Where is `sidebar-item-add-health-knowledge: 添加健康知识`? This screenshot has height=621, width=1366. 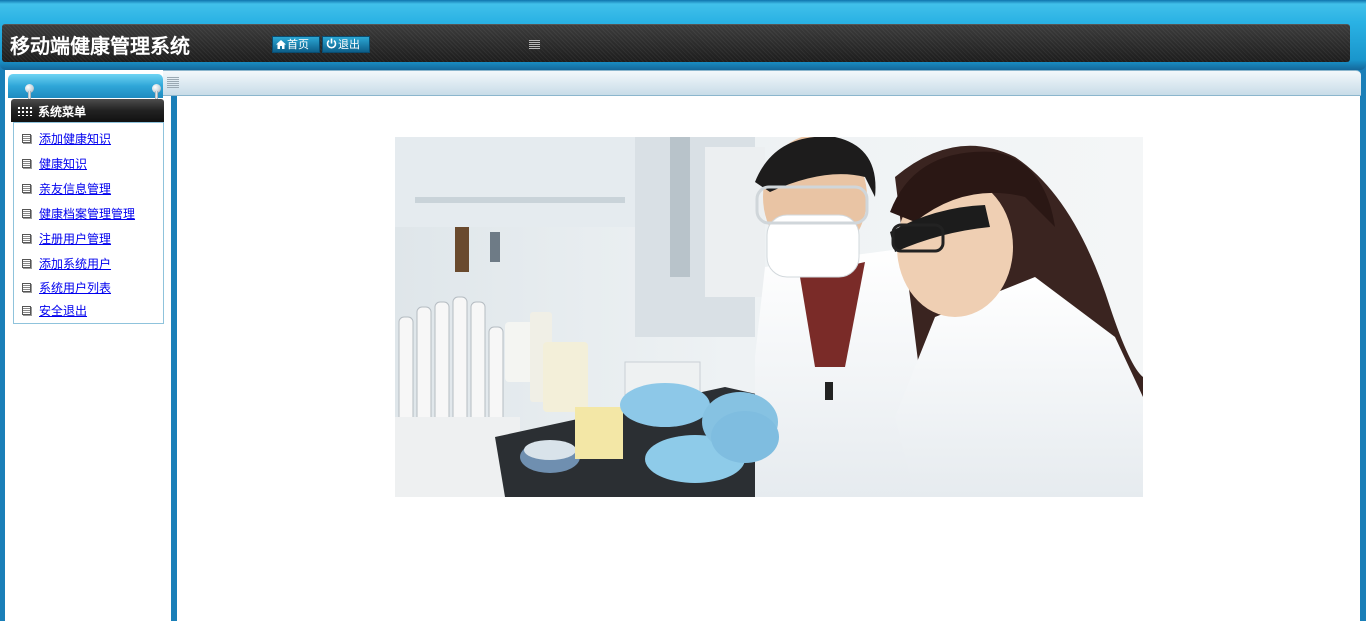 sidebar-item-add-health-knowledge: 添加健康知识 is located at coordinates (66, 138).